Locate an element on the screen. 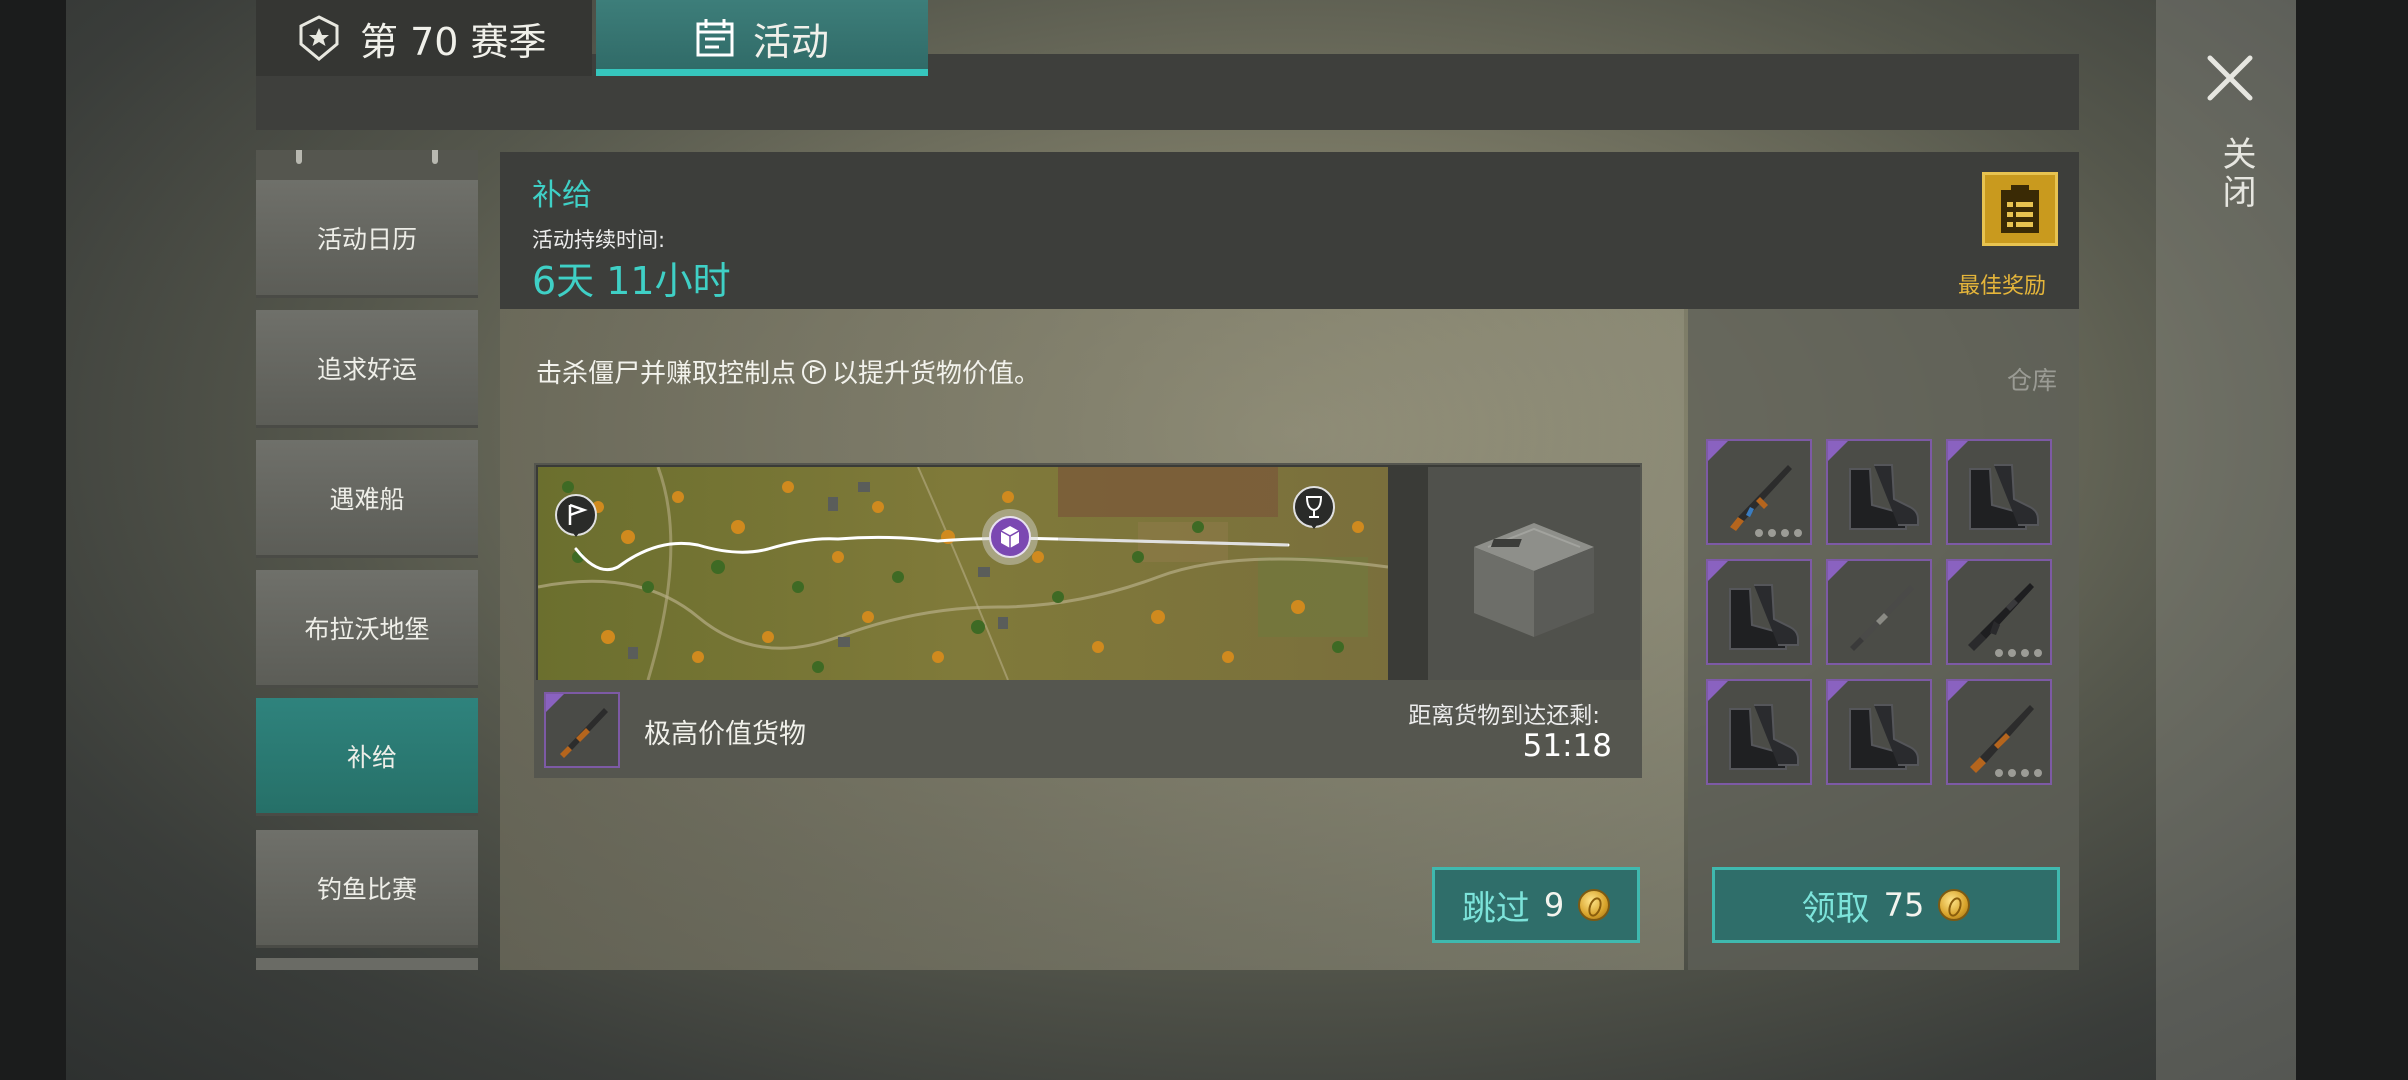 This screenshot has height=1080, width=2408. warehouse-slot-assault-rifle is located at coordinates (1999, 612).